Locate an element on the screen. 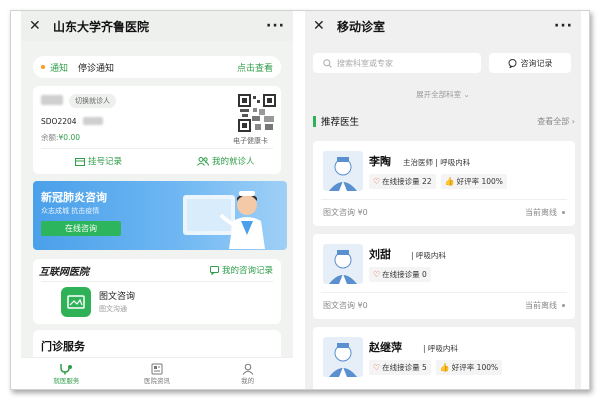 Image resolution: width=602 pixels, height=402 pixels. top-bar: ✕ 山东大学齐鲁医院 ··· is located at coordinates (157, 26).